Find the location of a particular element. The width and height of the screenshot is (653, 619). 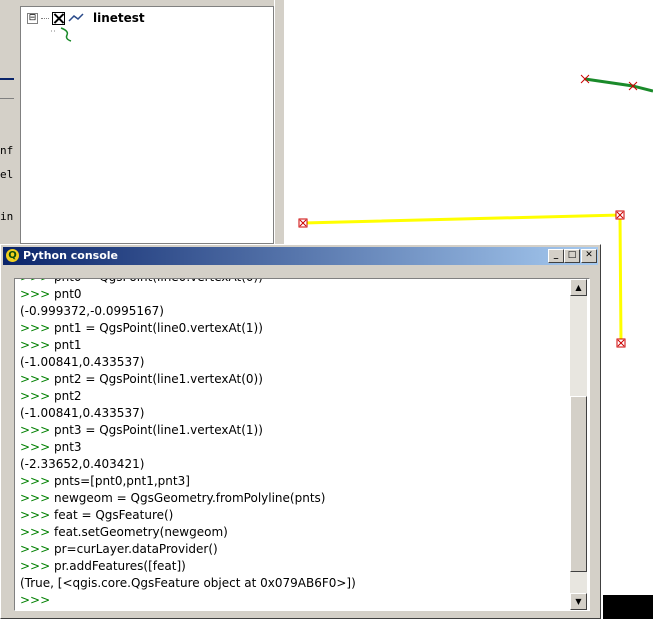

console-command: feat = QgsFeature() is located at coordinates (113, 515).